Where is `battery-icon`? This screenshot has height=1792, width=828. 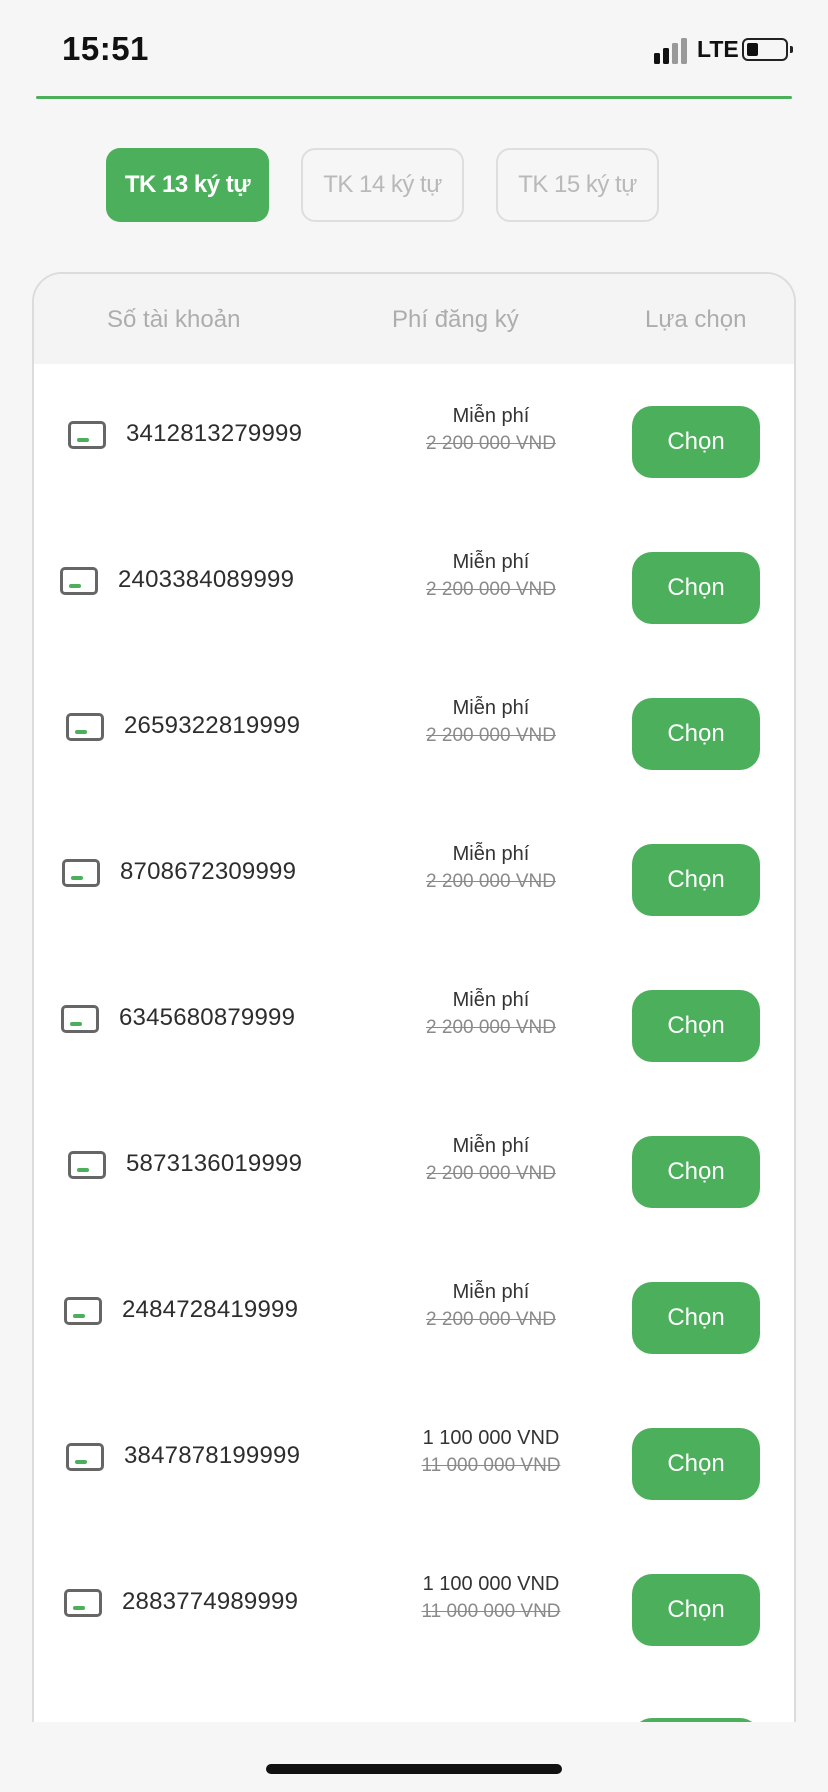 battery-icon is located at coordinates (767, 49).